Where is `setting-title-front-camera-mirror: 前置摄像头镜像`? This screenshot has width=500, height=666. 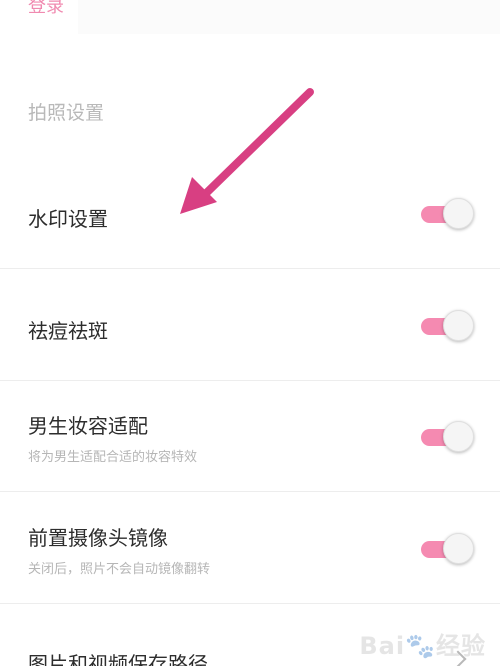 setting-title-front-camera-mirror: 前置摄像头镜像 is located at coordinates (98, 538).